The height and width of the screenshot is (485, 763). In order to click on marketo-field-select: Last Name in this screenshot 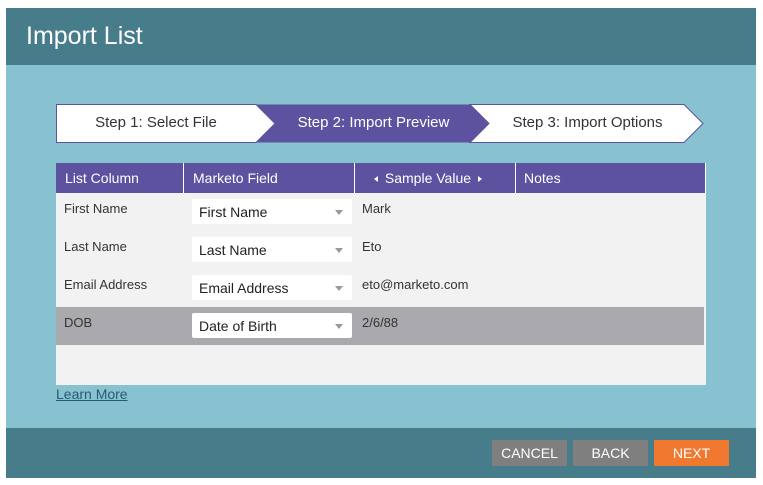, I will do `click(272, 249)`.